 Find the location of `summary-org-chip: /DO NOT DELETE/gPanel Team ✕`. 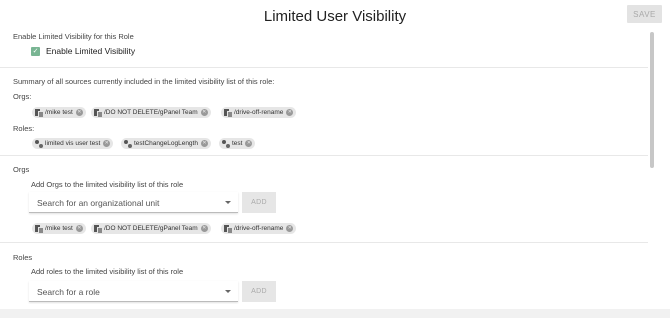

summary-org-chip: /DO NOT DELETE/gPanel Team ✕ is located at coordinates (151, 112).